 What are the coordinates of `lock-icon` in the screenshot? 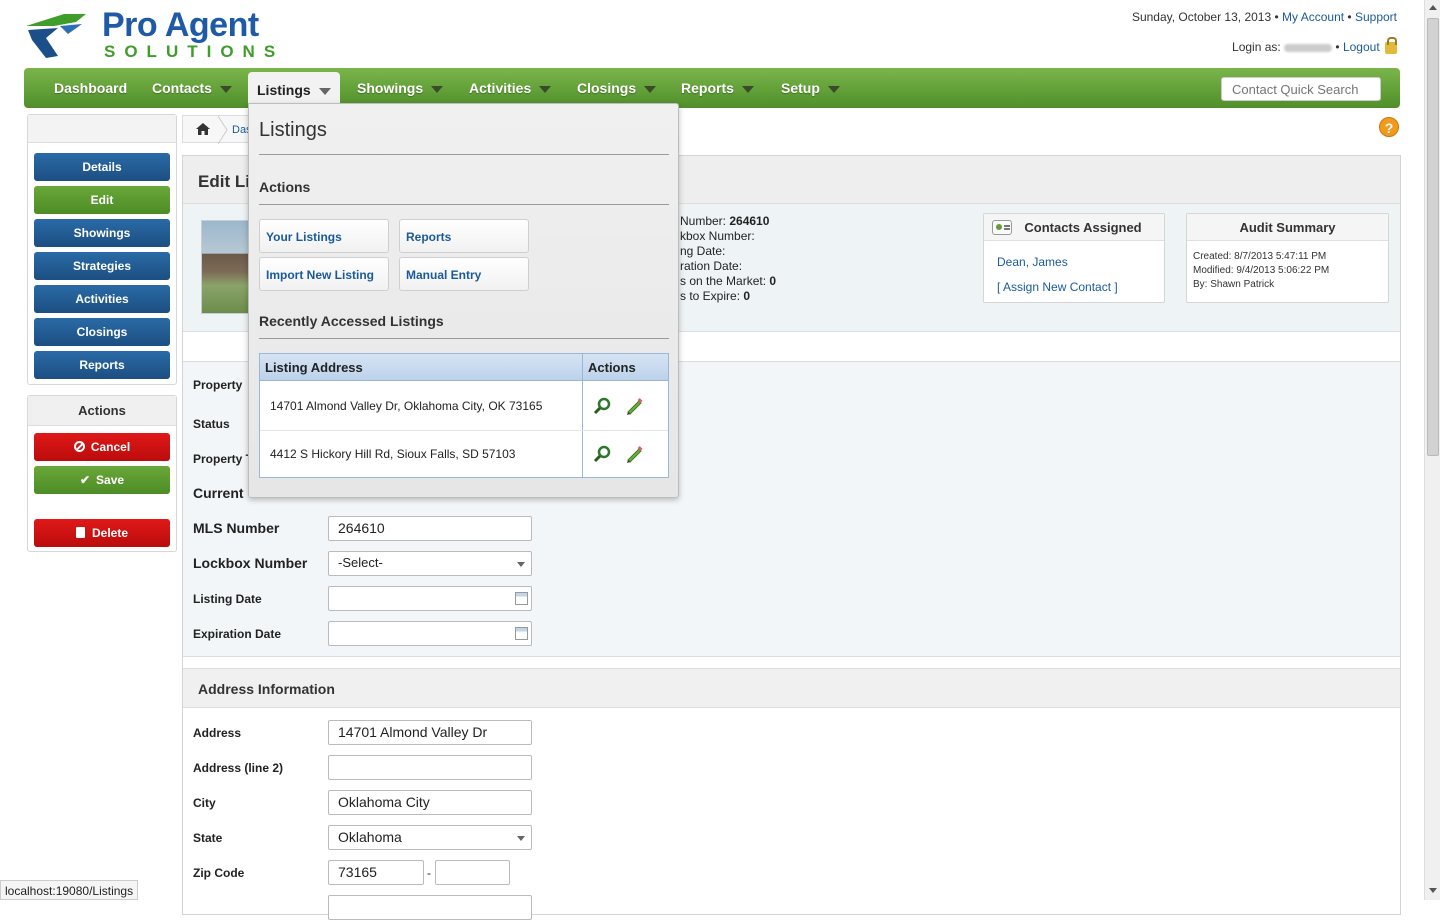 It's located at (1391, 45).